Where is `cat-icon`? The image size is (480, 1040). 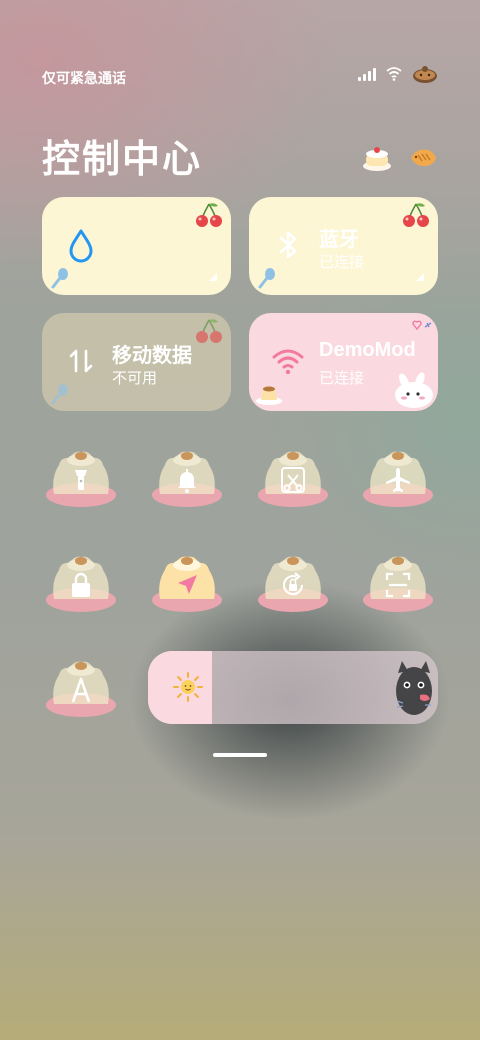
cat-icon is located at coordinates (414, 688).